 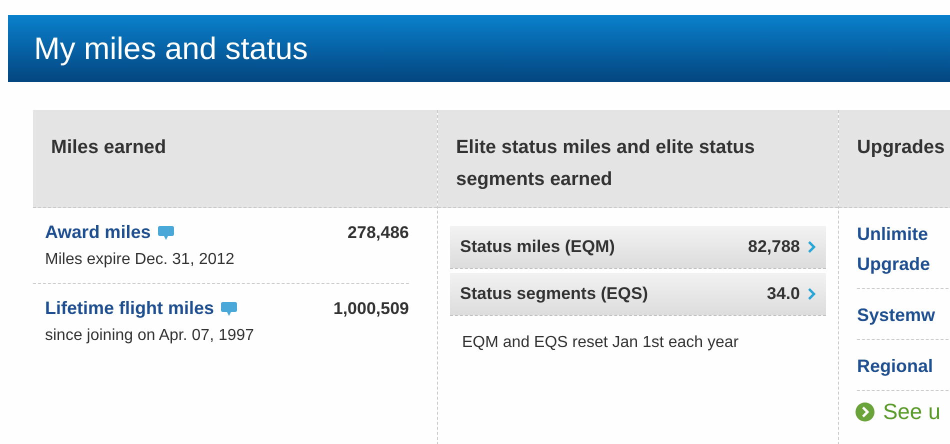 I want to click on miles-link: Award miles, so click(x=98, y=232).